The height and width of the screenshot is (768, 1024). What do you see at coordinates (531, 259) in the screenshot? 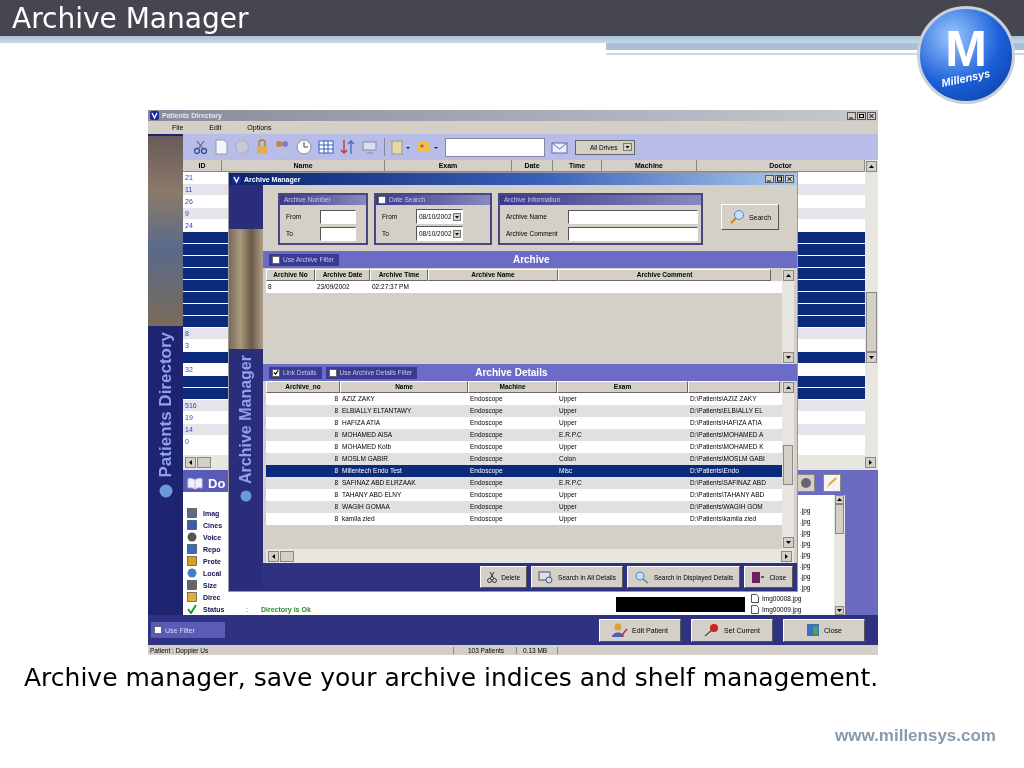
I see `section-title: Archive` at bounding box center [531, 259].